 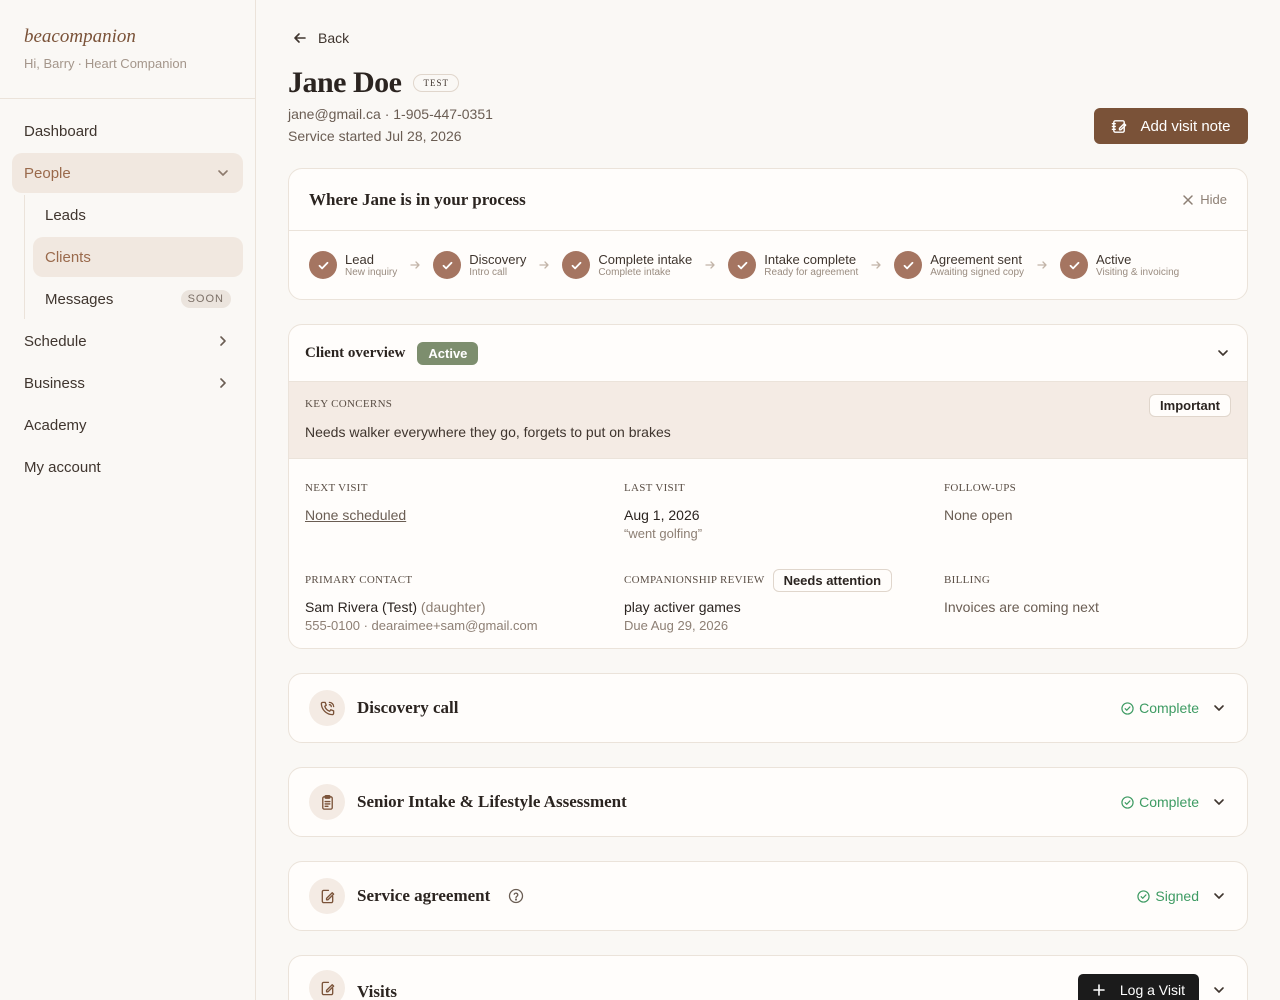 What do you see at coordinates (1204, 199) in the screenshot?
I see `hide-process-button: Hide` at bounding box center [1204, 199].